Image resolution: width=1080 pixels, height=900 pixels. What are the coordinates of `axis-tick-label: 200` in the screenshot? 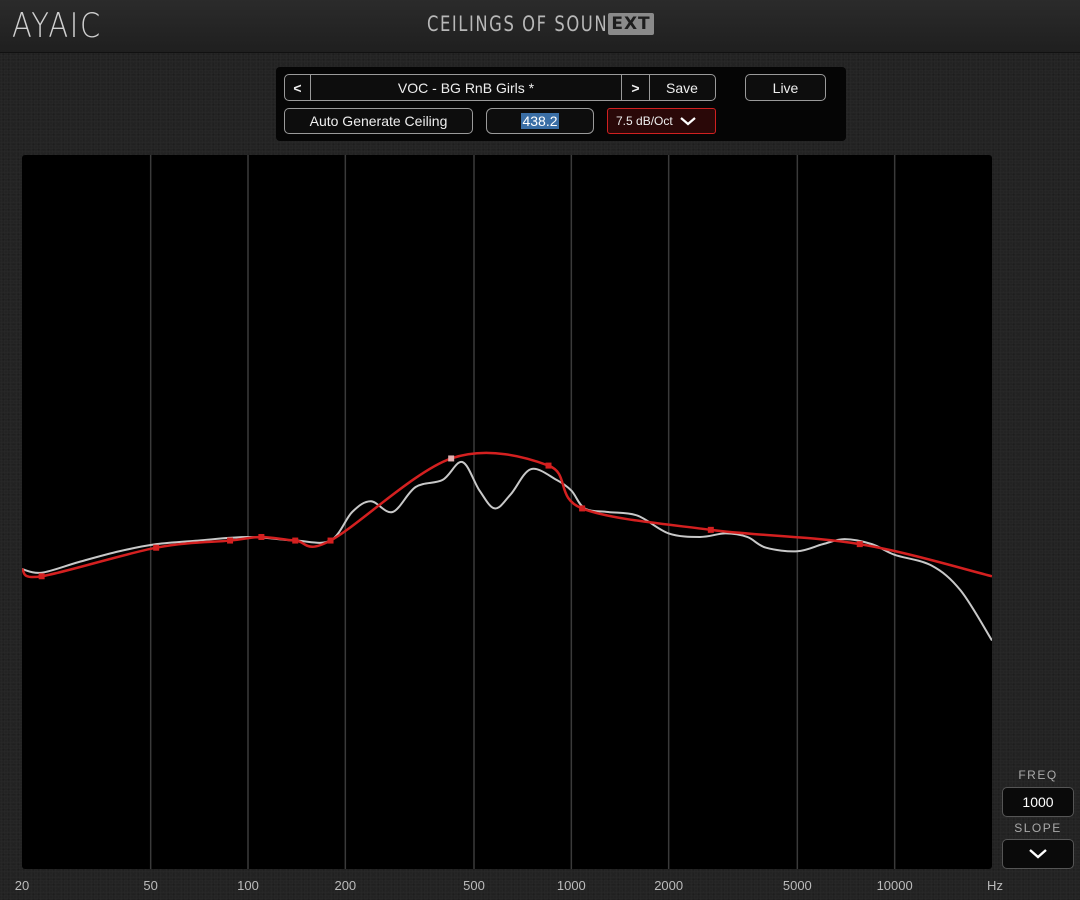 It's located at (345, 885).